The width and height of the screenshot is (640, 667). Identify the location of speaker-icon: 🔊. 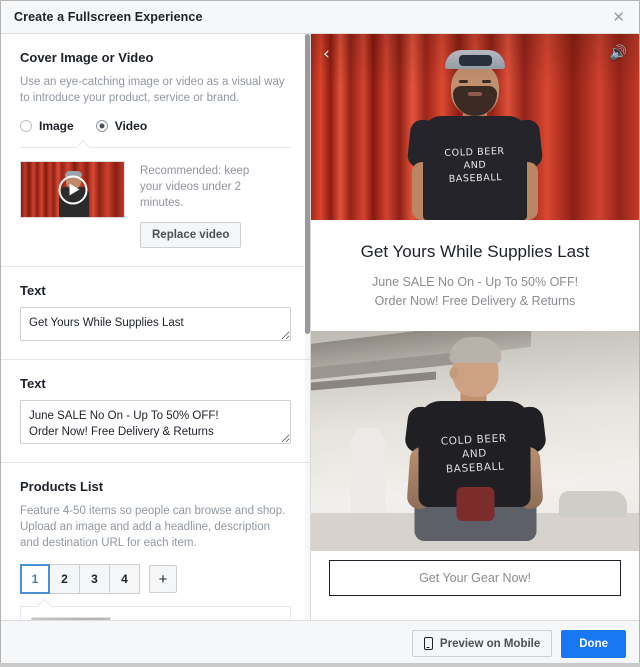
(618, 53).